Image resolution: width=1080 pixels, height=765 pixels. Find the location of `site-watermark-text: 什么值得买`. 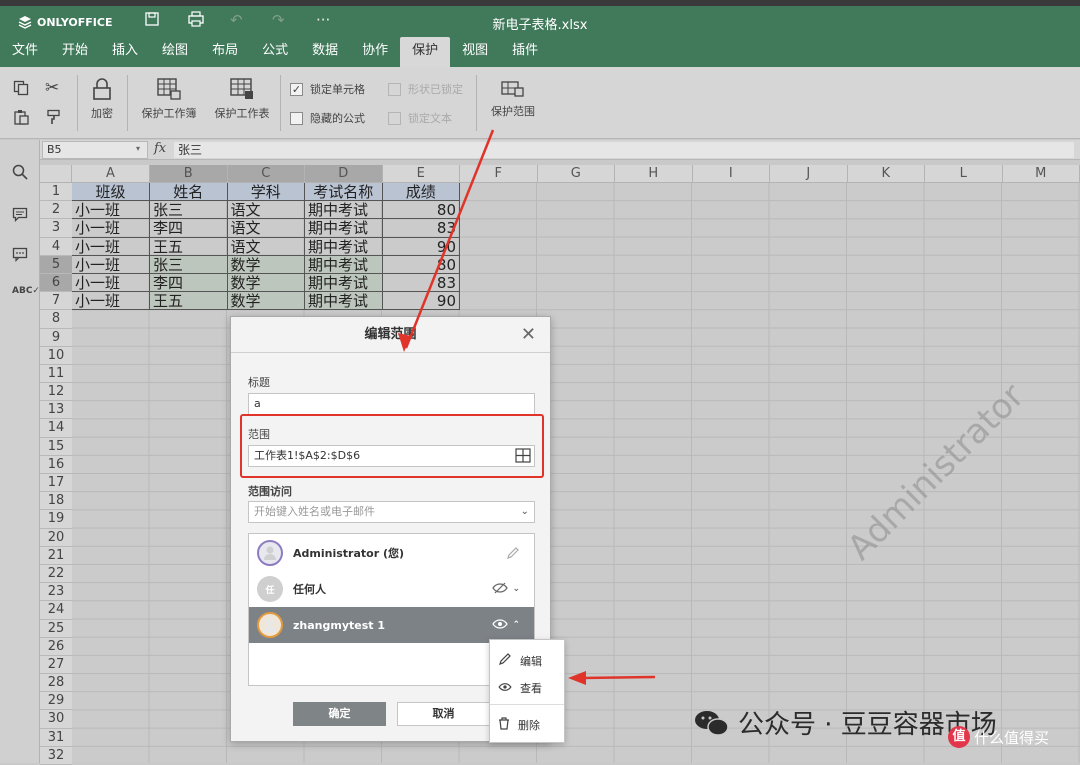

site-watermark-text: 什么值得买 is located at coordinates (1011, 737).